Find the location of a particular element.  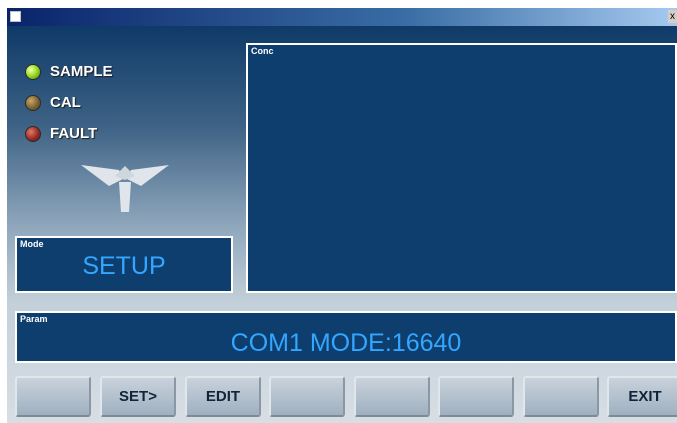

mode-value: SETUP is located at coordinates (124, 266).